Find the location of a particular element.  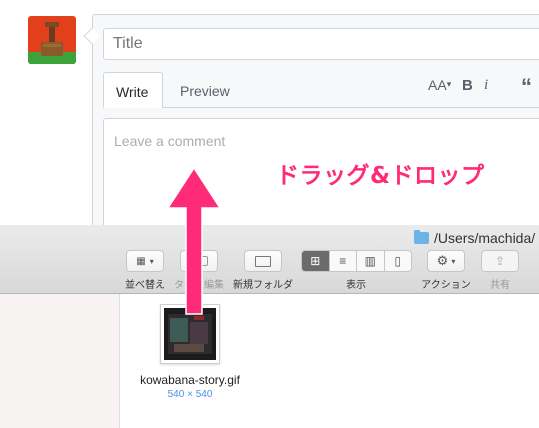

cover-flow-icon: ▯ is located at coordinates (398, 261).